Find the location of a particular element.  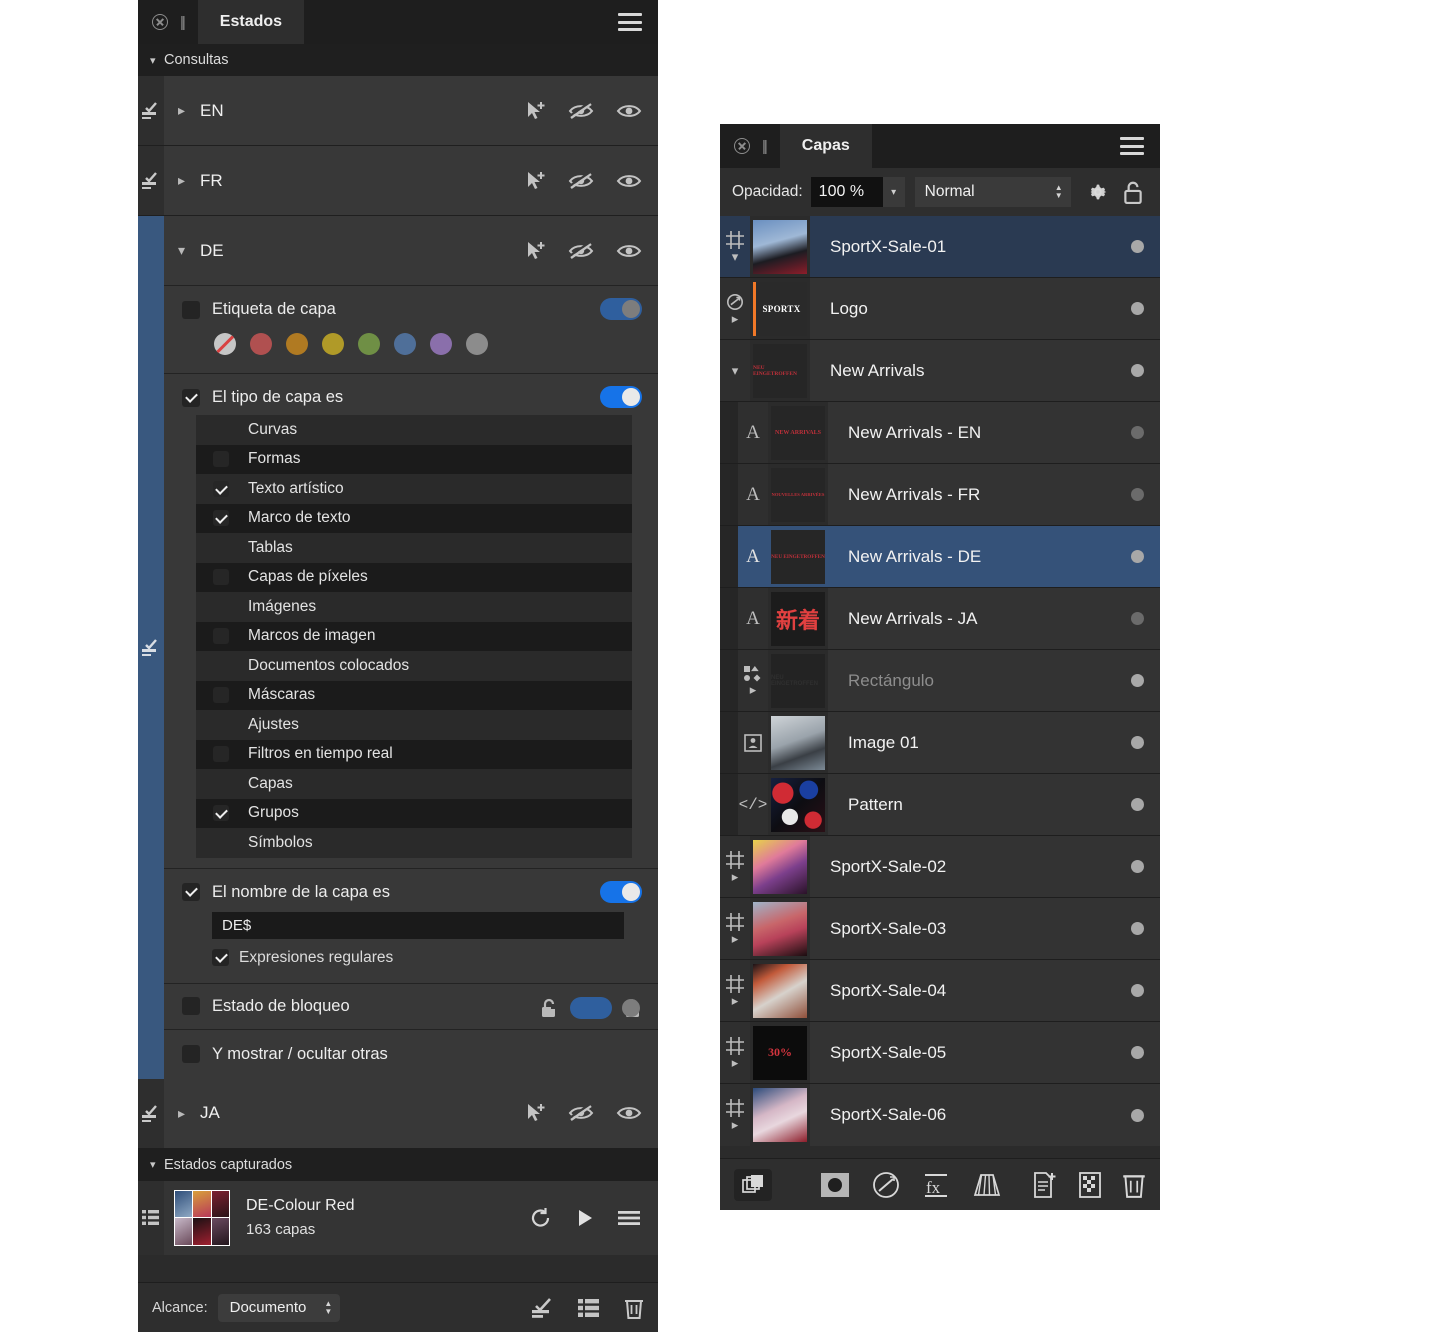

layer-name: SportX-Sale-01 is located at coordinates (962, 246).